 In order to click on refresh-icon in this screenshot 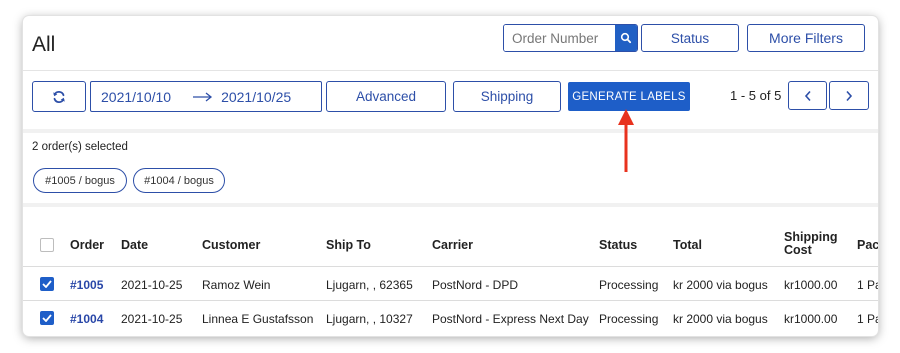, I will do `click(59, 96)`.